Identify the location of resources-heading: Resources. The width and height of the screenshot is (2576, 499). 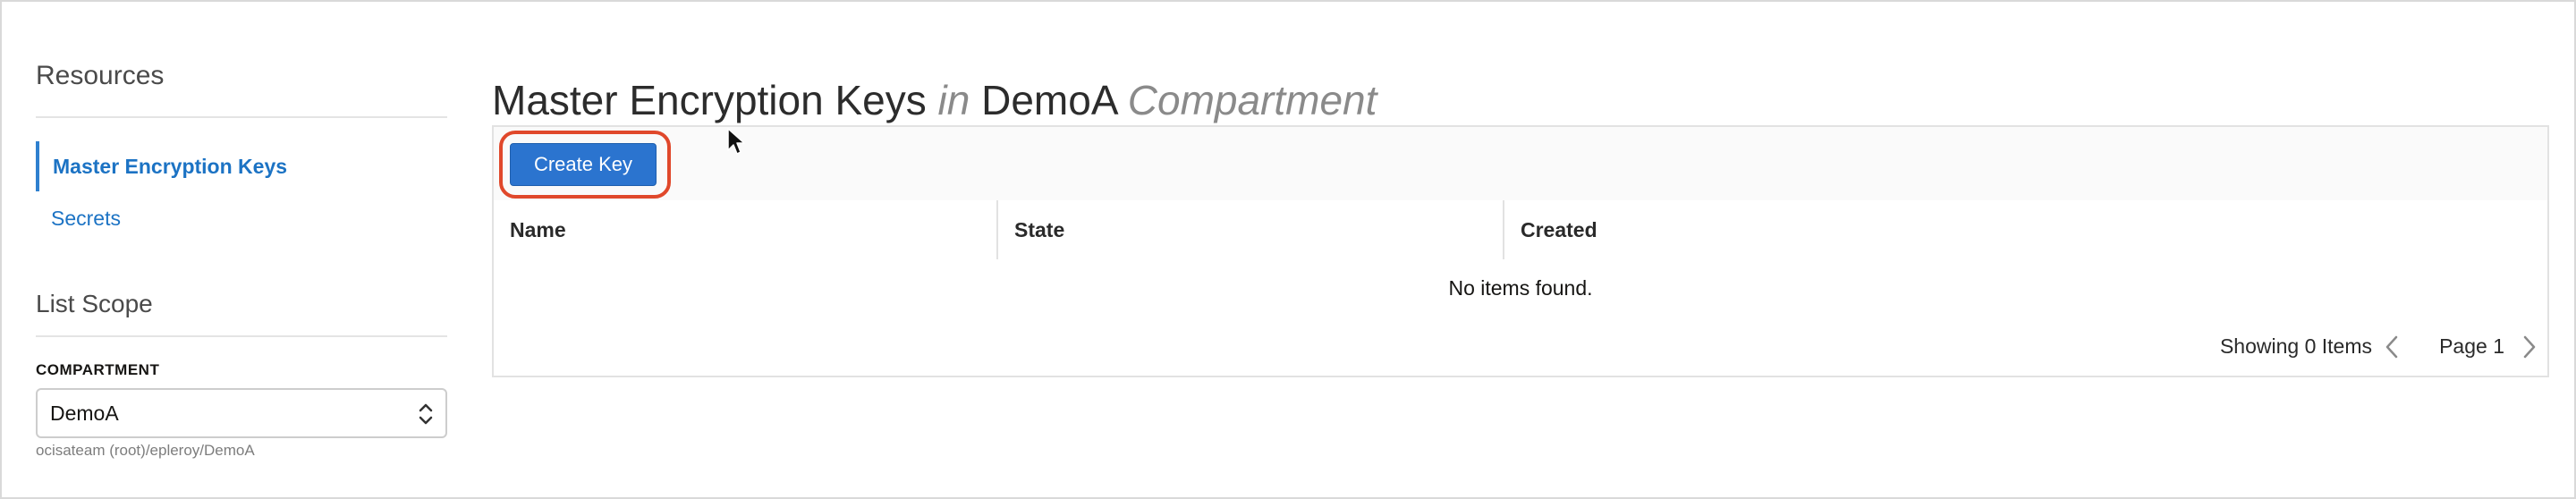
(100, 75).